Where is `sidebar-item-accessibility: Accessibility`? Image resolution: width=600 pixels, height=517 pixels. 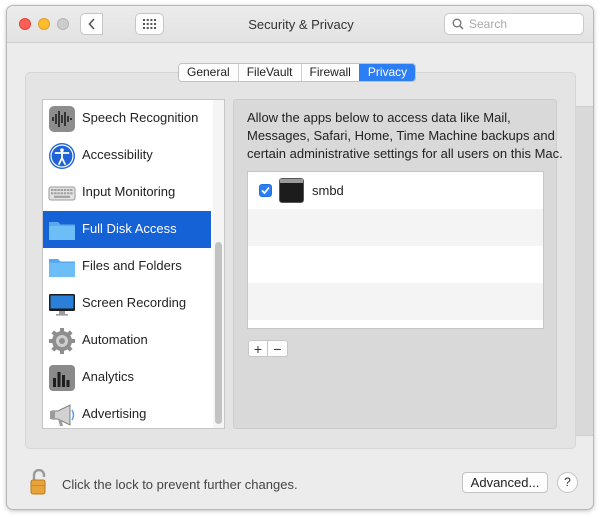 sidebar-item-accessibility: Accessibility is located at coordinates (127, 155).